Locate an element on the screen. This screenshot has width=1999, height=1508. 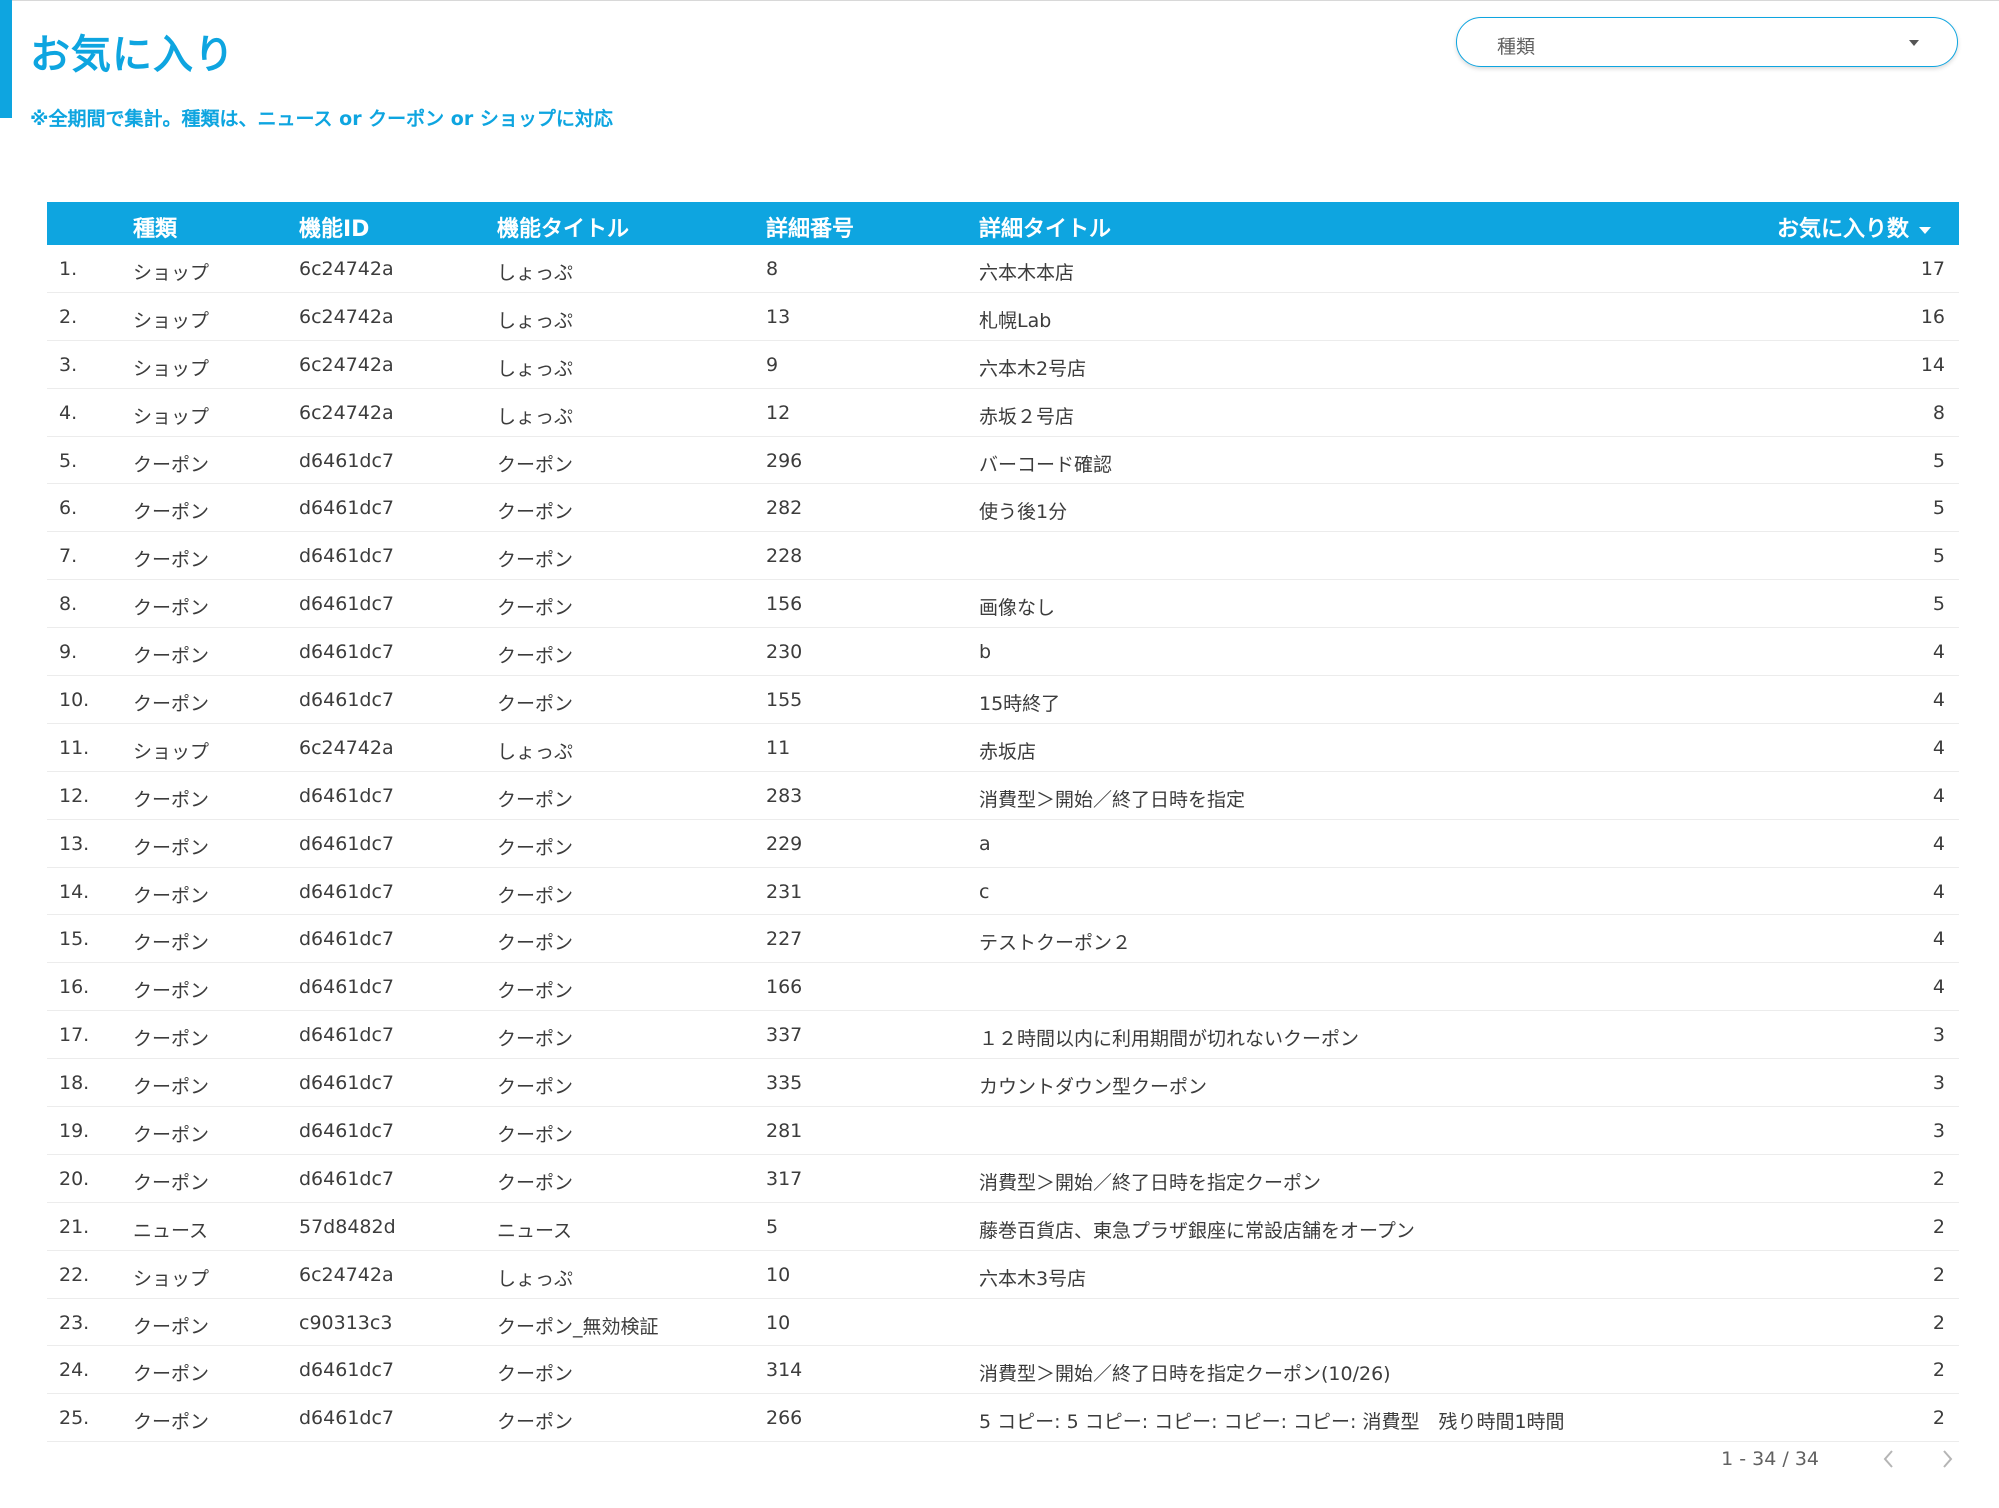
column-header-feature-title: 機能タイトル is located at coordinates (563, 227).